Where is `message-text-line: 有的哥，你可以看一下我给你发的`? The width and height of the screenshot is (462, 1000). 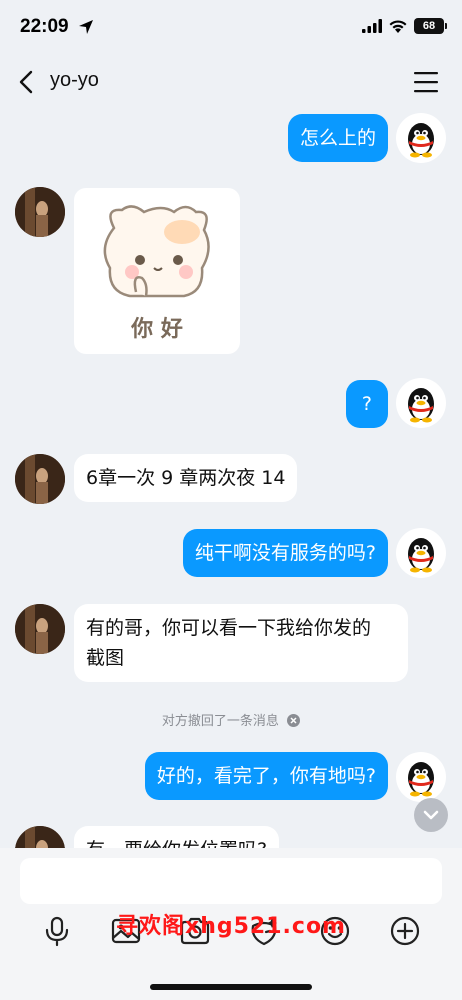
message-text-line: 有的哥，你可以看一下我给你发的 is located at coordinates (229, 628).